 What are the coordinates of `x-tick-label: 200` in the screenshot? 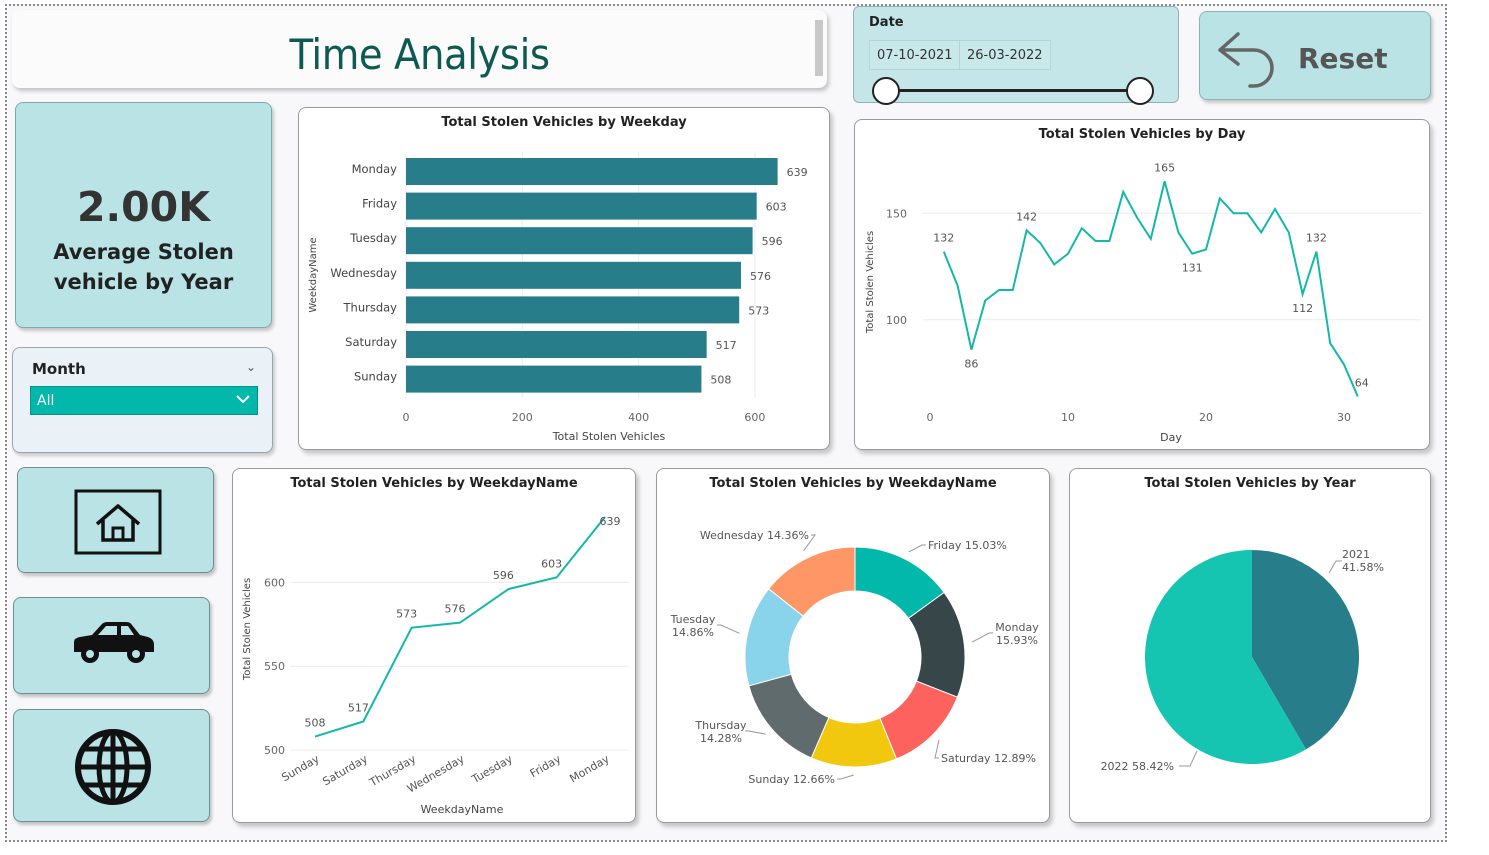 It's located at (522, 417).